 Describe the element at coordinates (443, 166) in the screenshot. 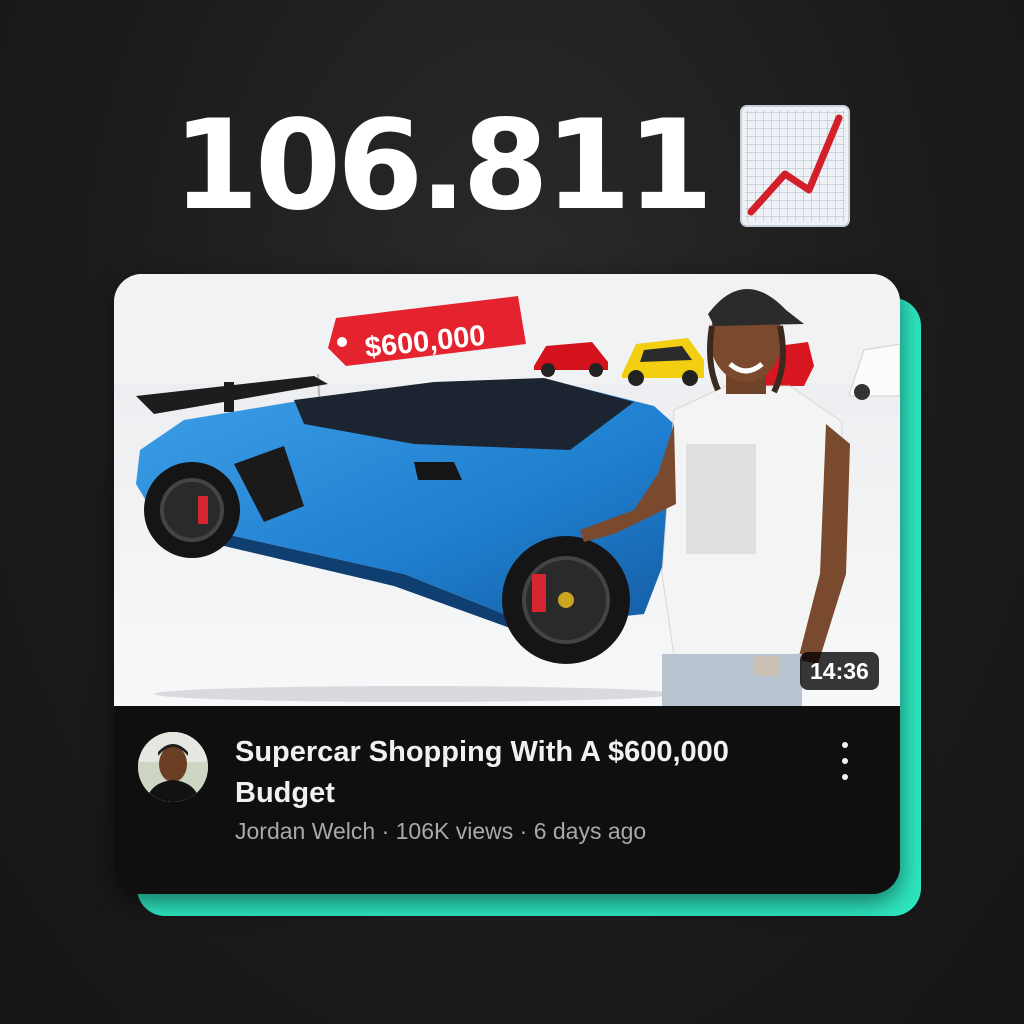

I see `view-count: 106.811` at that location.